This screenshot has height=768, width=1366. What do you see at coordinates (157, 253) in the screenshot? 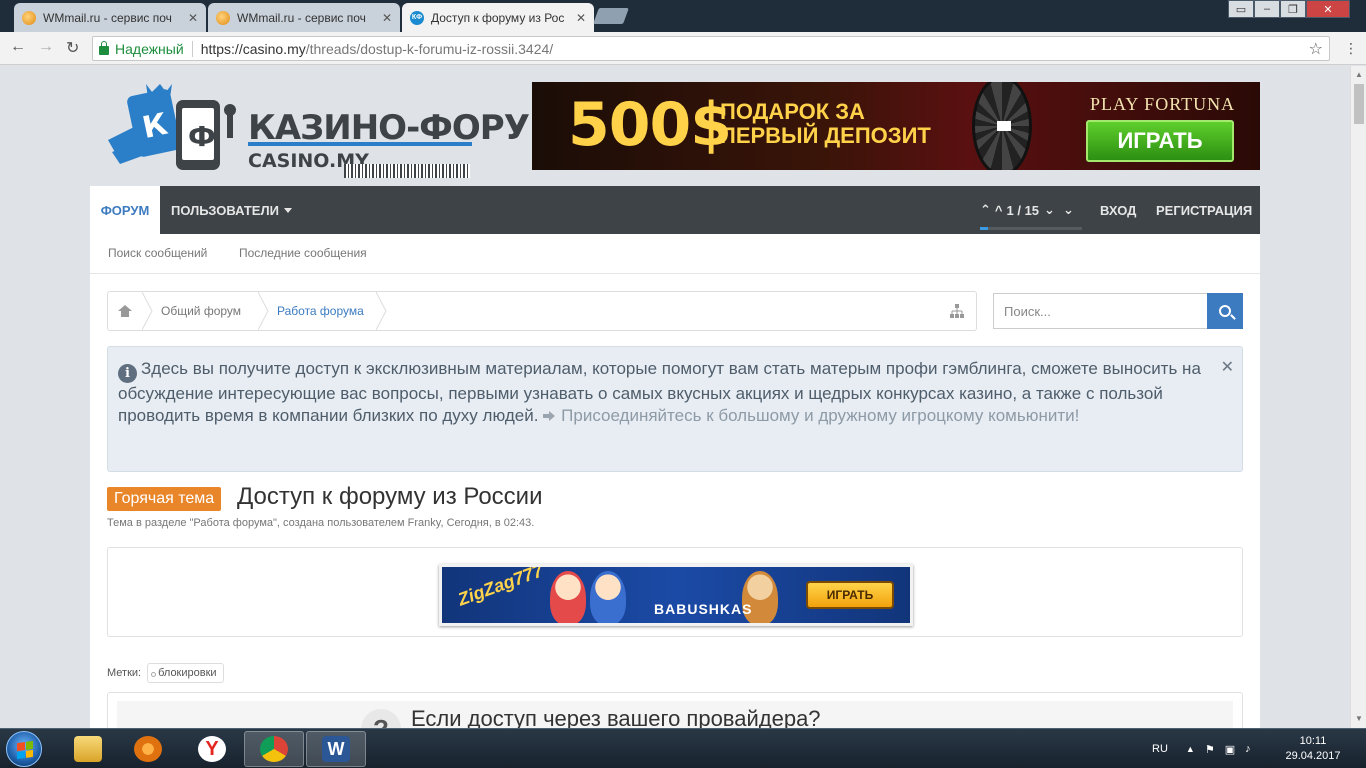
I see `subnav-search-posts: Поиск сообщений` at bounding box center [157, 253].